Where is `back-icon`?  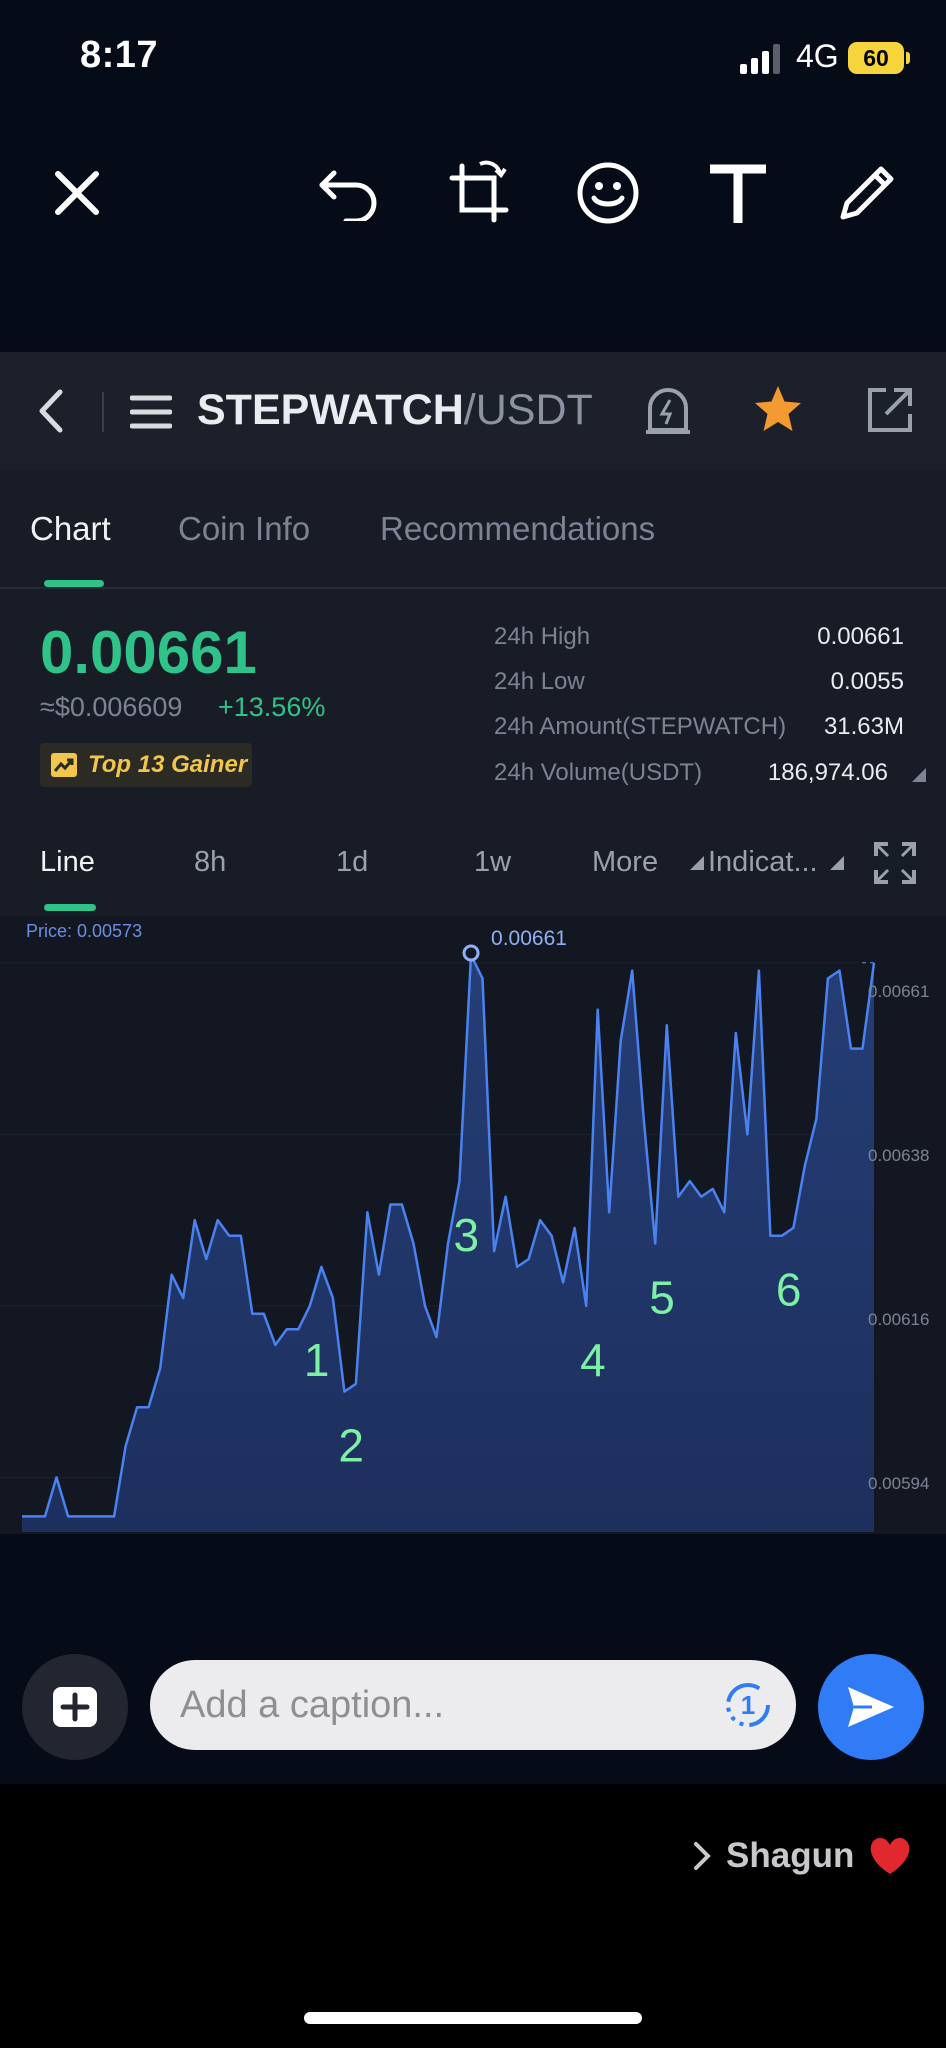
back-icon is located at coordinates (51, 411).